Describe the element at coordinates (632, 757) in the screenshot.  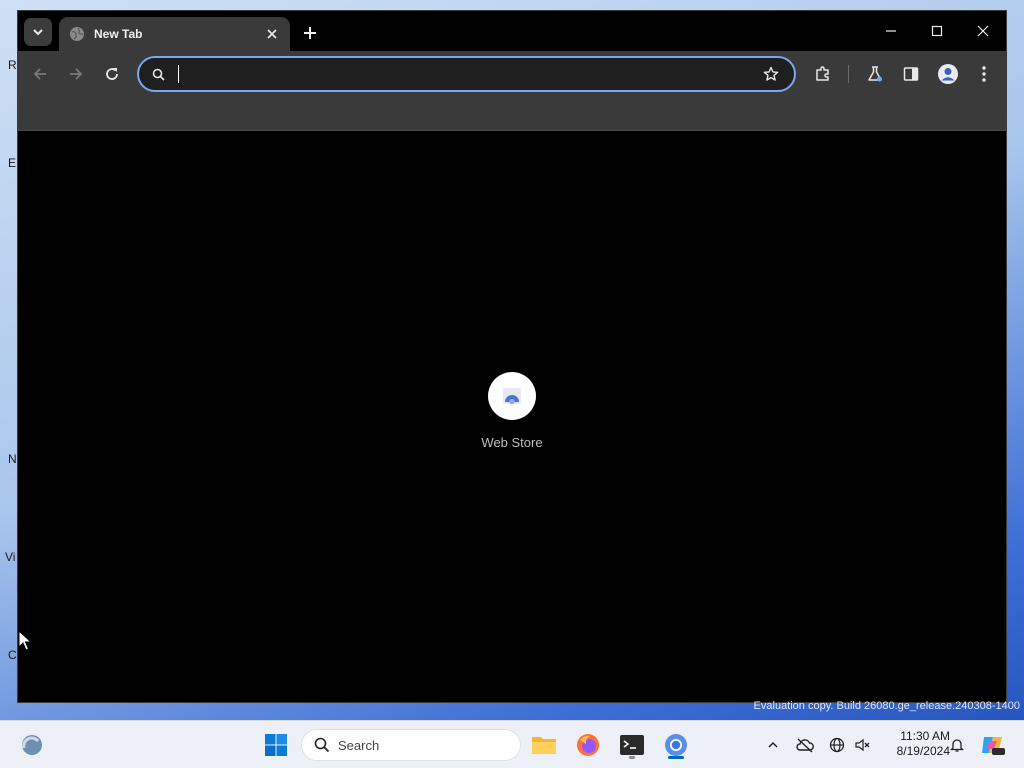
I see `running-indicator` at that location.